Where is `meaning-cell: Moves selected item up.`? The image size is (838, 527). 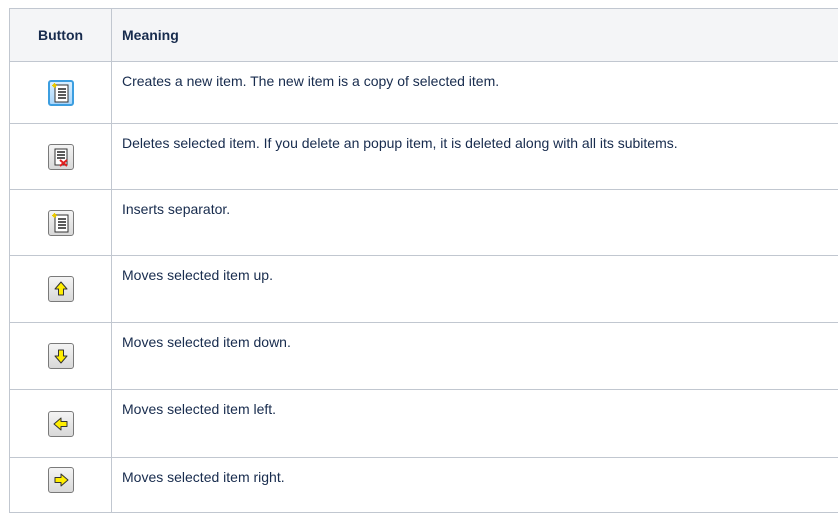 meaning-cell: Moves selected item up. is located at coordinates (474, 289).